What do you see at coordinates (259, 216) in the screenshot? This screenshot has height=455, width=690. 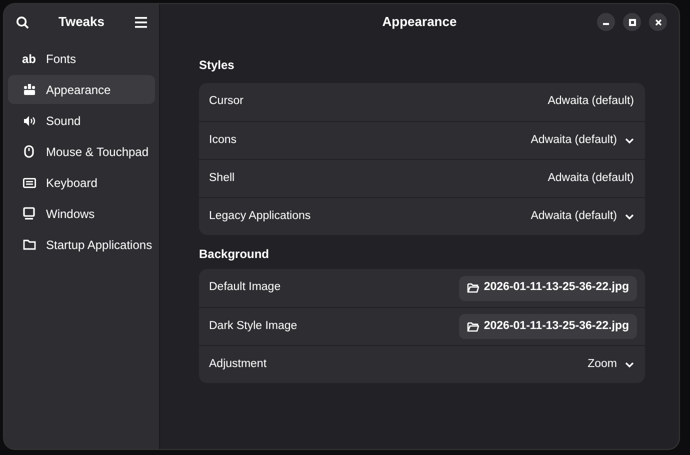 I see `row-label: Legacy Applications` at bounding box center [259, 216].